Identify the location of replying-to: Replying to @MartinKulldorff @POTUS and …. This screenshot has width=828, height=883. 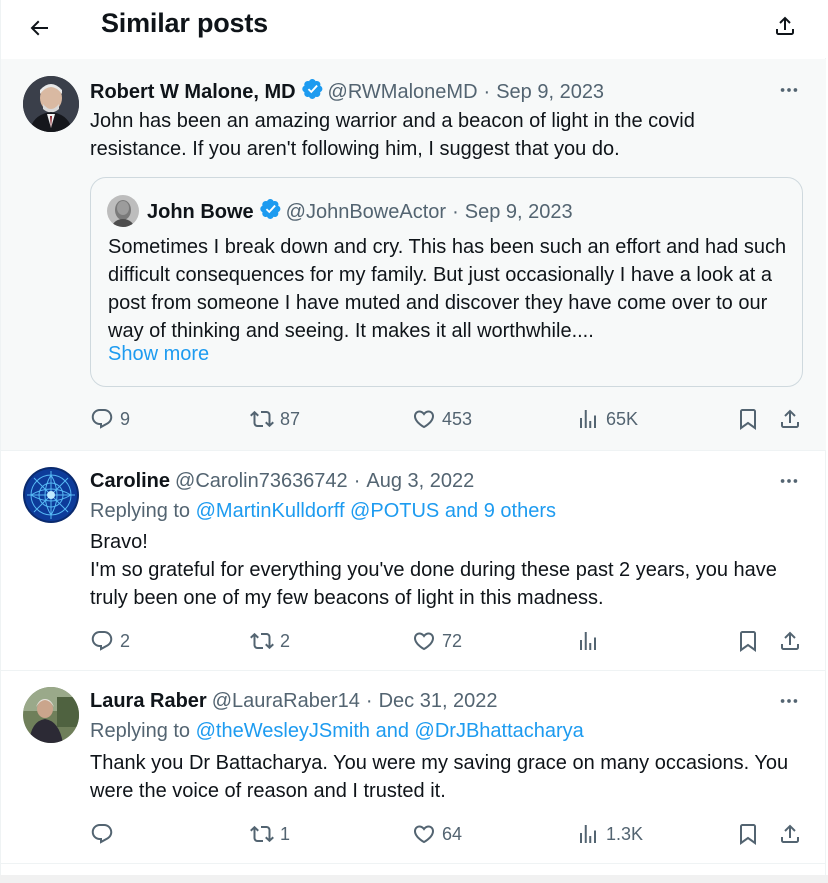
(323, 511).